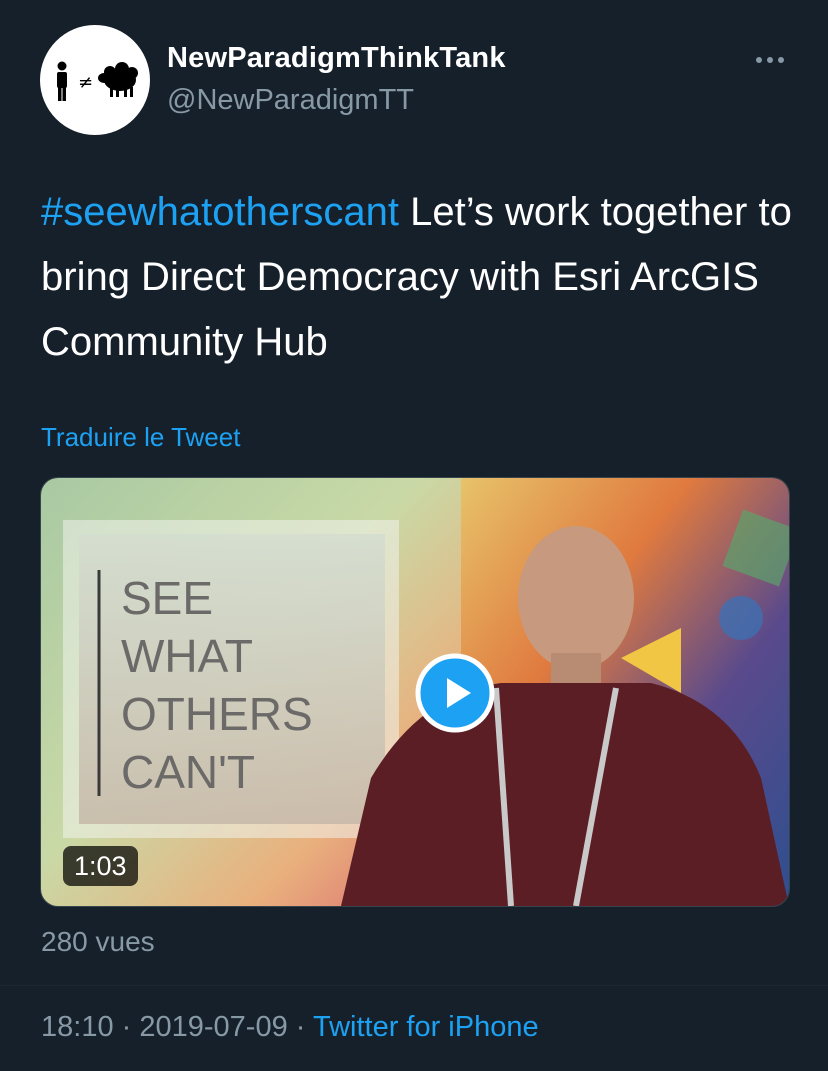 The image size is (828, 1071). I want to click on sign-line-2: WHAT, so click(187, 656).